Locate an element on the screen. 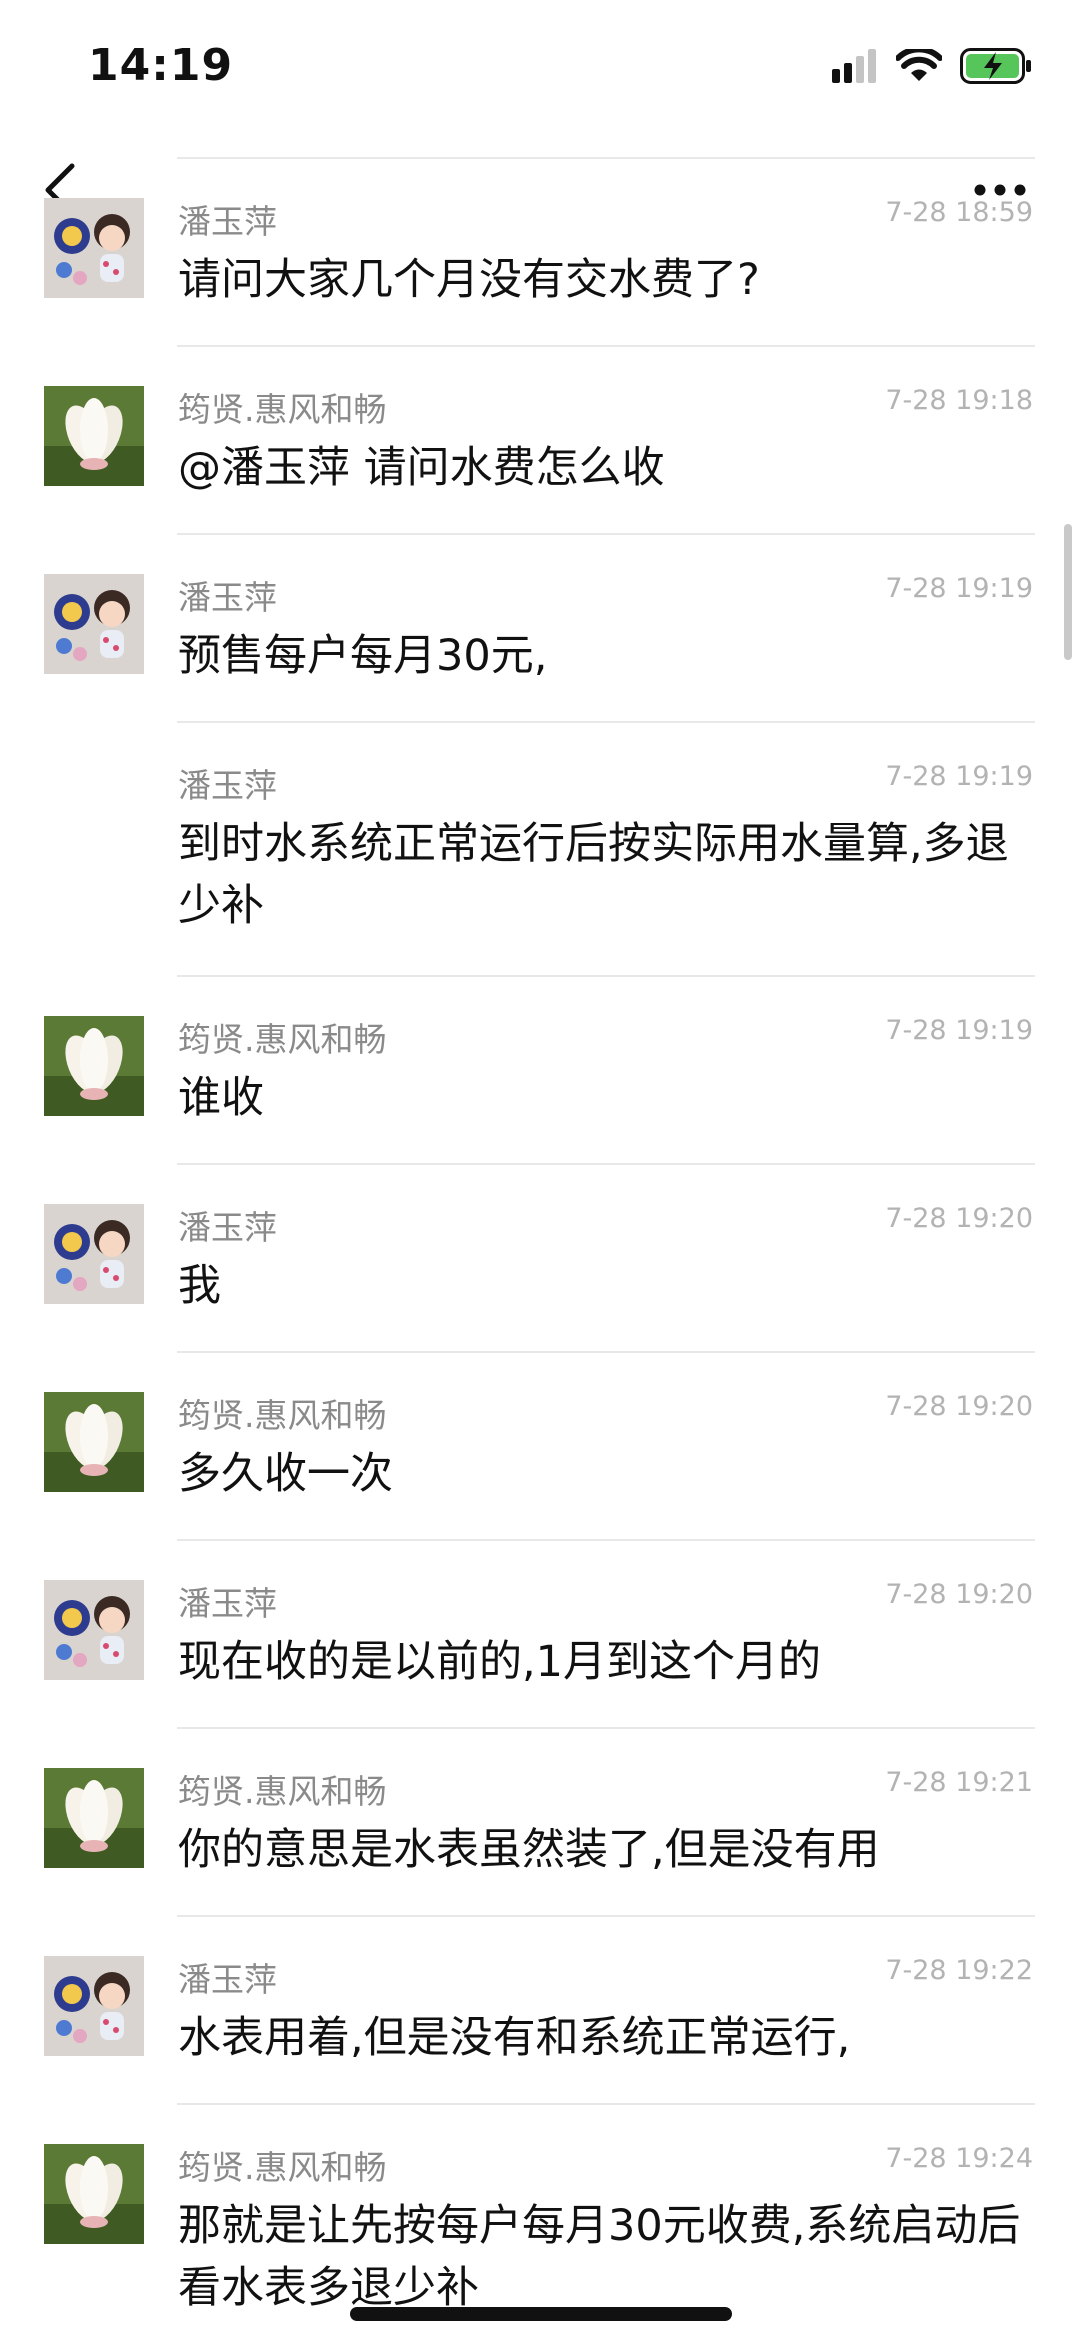  message-time: 7-28 19:21 is located at coordinates (959, 1782).